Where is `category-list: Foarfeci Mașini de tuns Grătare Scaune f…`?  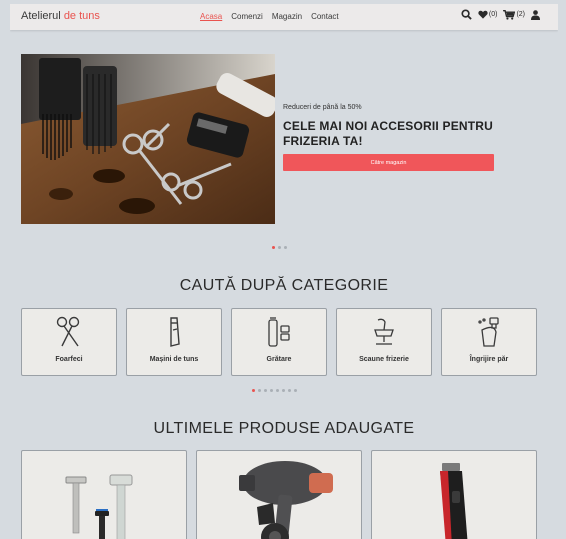 category-list: Foarfeci Mașini de tuns Grătare Scaune f… is located at coordinates (279, 342).